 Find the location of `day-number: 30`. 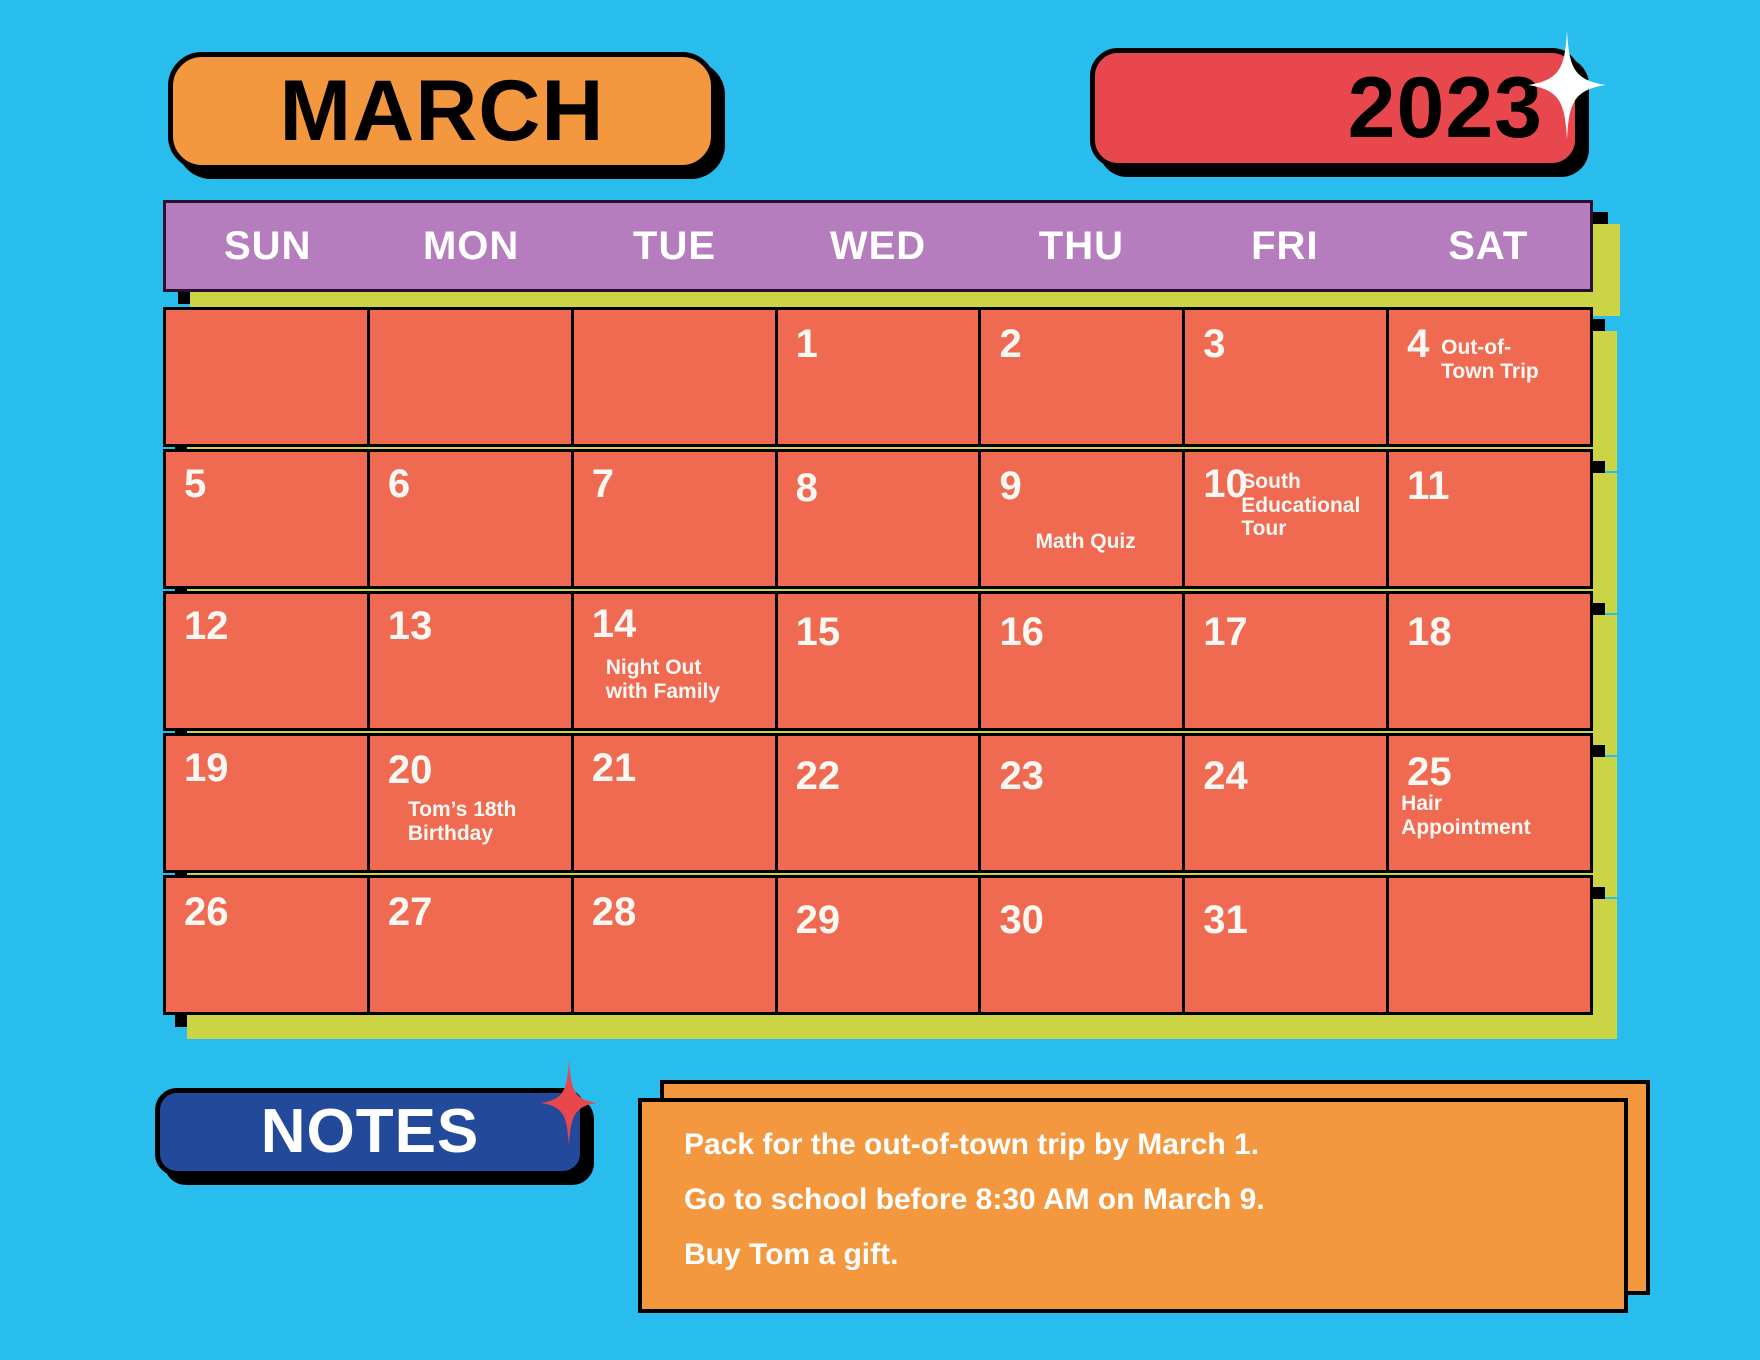

day-number: 30 is located at coordinates (1021, 920).